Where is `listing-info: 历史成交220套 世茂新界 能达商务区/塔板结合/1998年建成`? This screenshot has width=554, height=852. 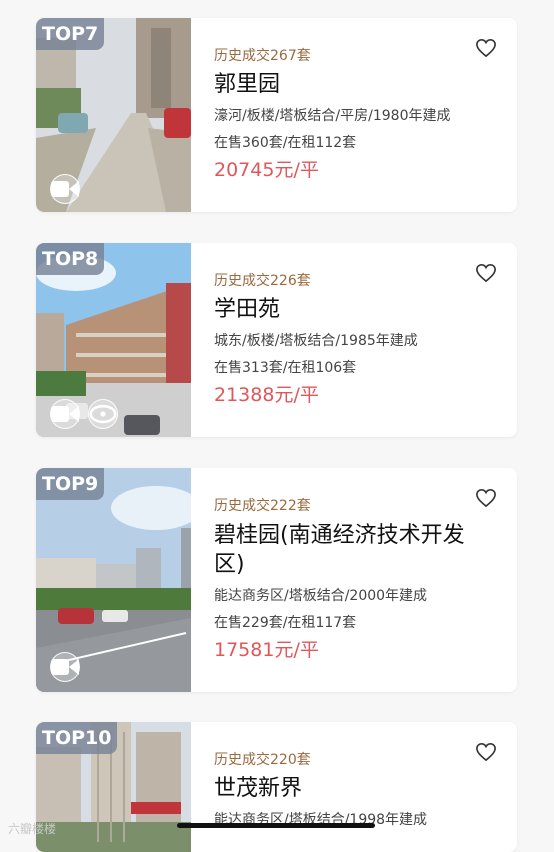 listing-info: 历史成交220套 世茂新界 能达商务区/塔板结合/1998年建成 is located at coordinates (360, 775).